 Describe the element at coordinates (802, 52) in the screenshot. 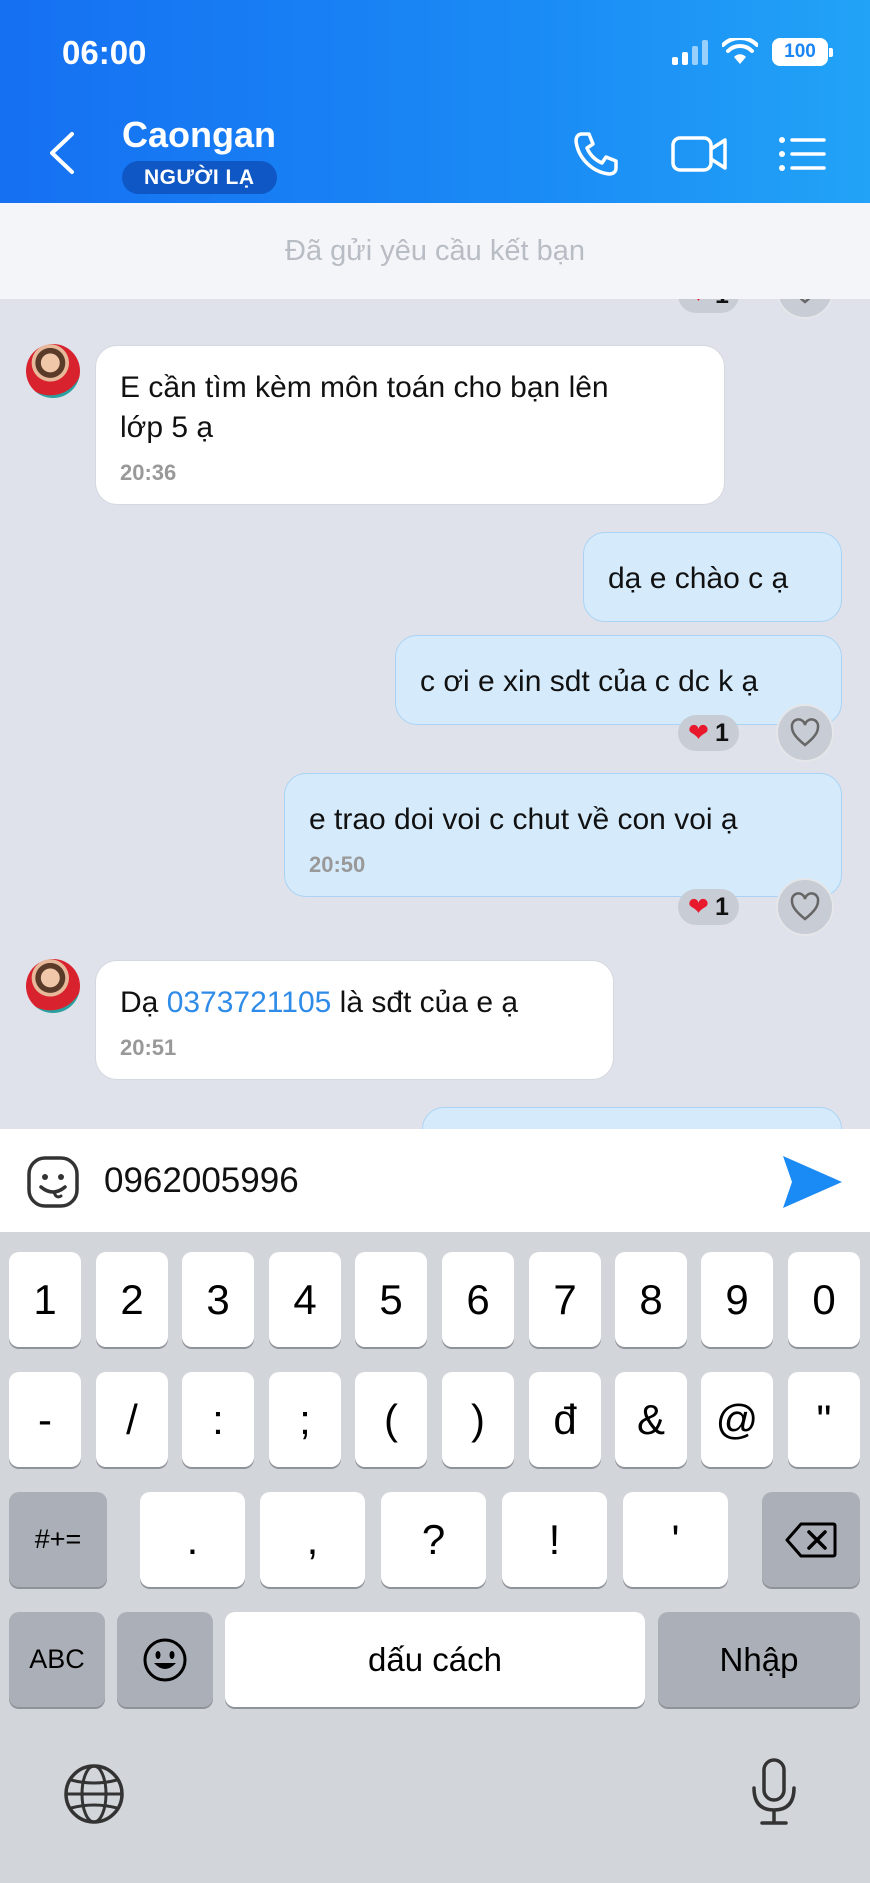

I see `battery-icon: 100` at that location.